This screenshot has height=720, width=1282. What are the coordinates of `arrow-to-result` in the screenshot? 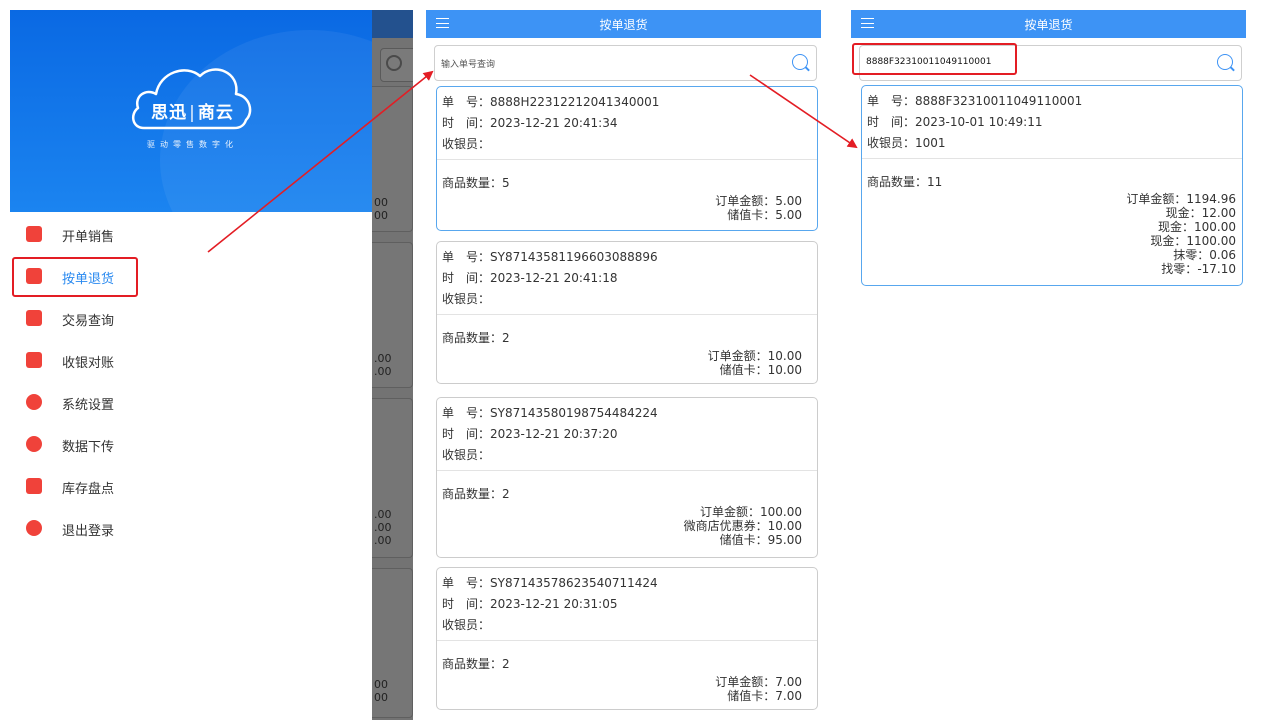 It's located at (803, 111).